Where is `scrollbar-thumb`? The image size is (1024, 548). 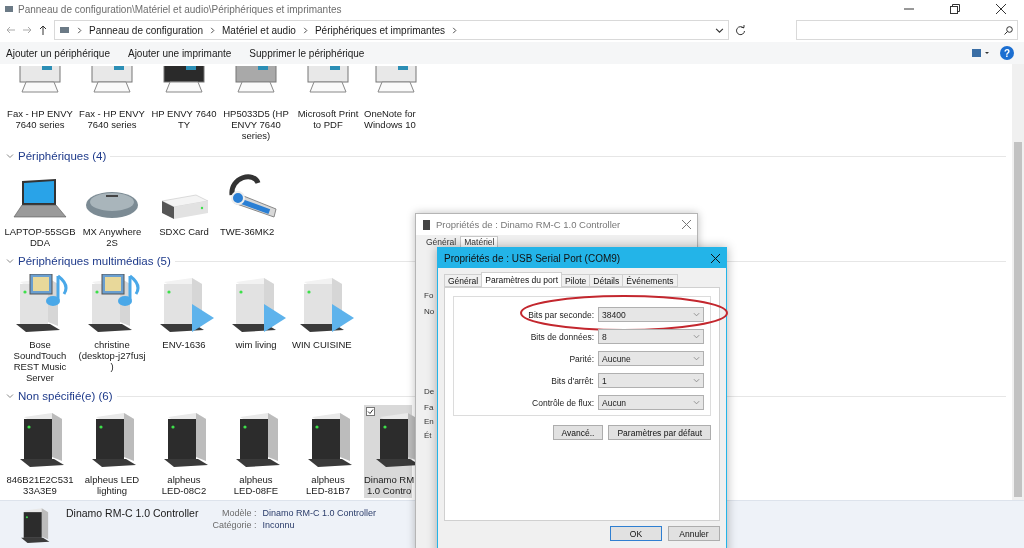 scrollbar-thumb is located at coordinates (1018, 319).